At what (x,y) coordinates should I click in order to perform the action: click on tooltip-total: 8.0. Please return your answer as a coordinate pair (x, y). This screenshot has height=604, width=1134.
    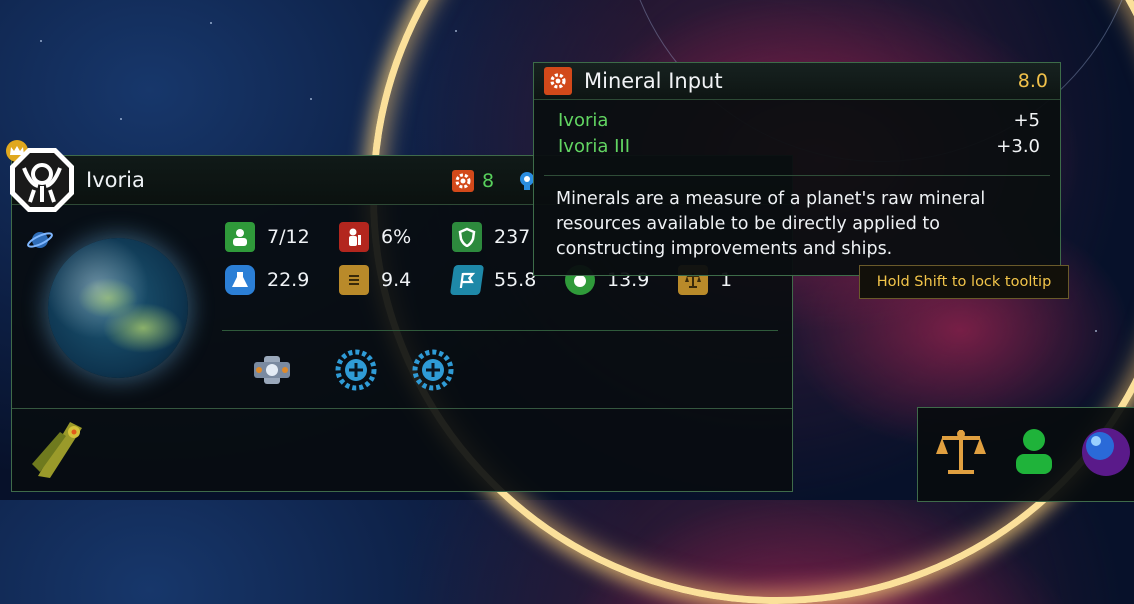
    Looking at the image, I should click on (1032, 81).